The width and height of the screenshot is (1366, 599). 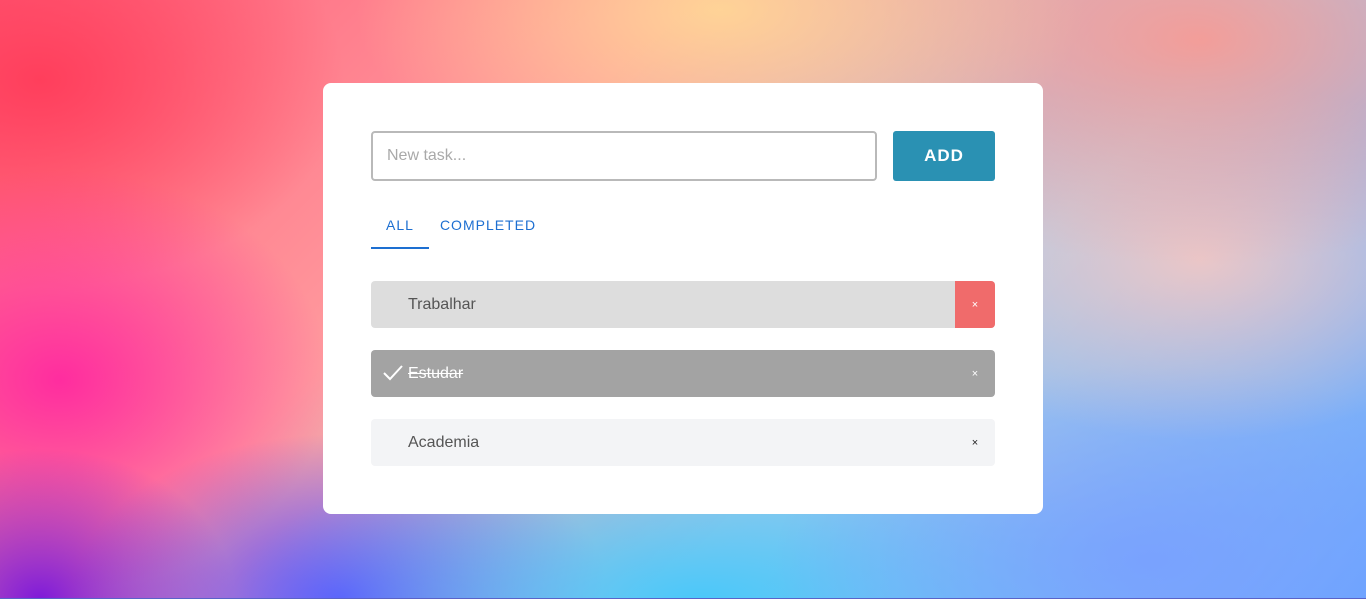 I want to click on new-task-input, so click(x=624, y=156).